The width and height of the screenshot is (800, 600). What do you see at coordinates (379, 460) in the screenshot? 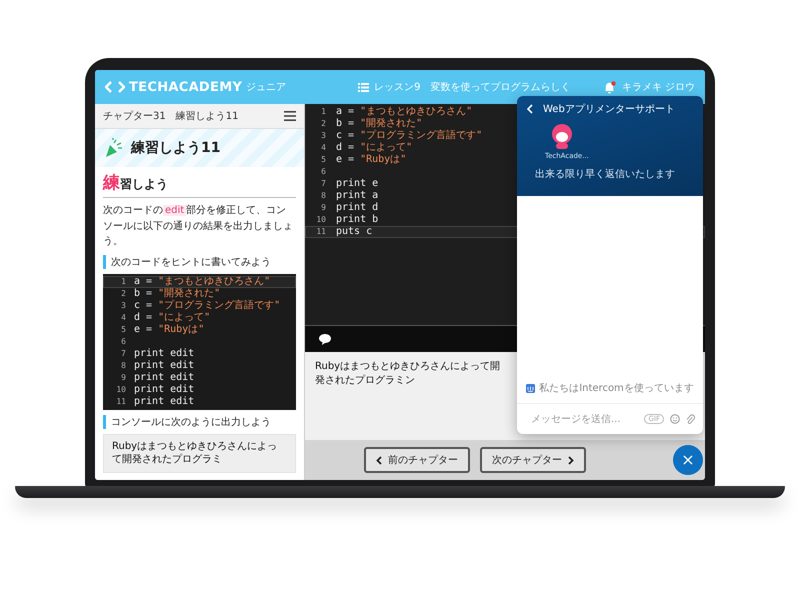
I see `chevron-left-icon` at bounding box center [379, 460].